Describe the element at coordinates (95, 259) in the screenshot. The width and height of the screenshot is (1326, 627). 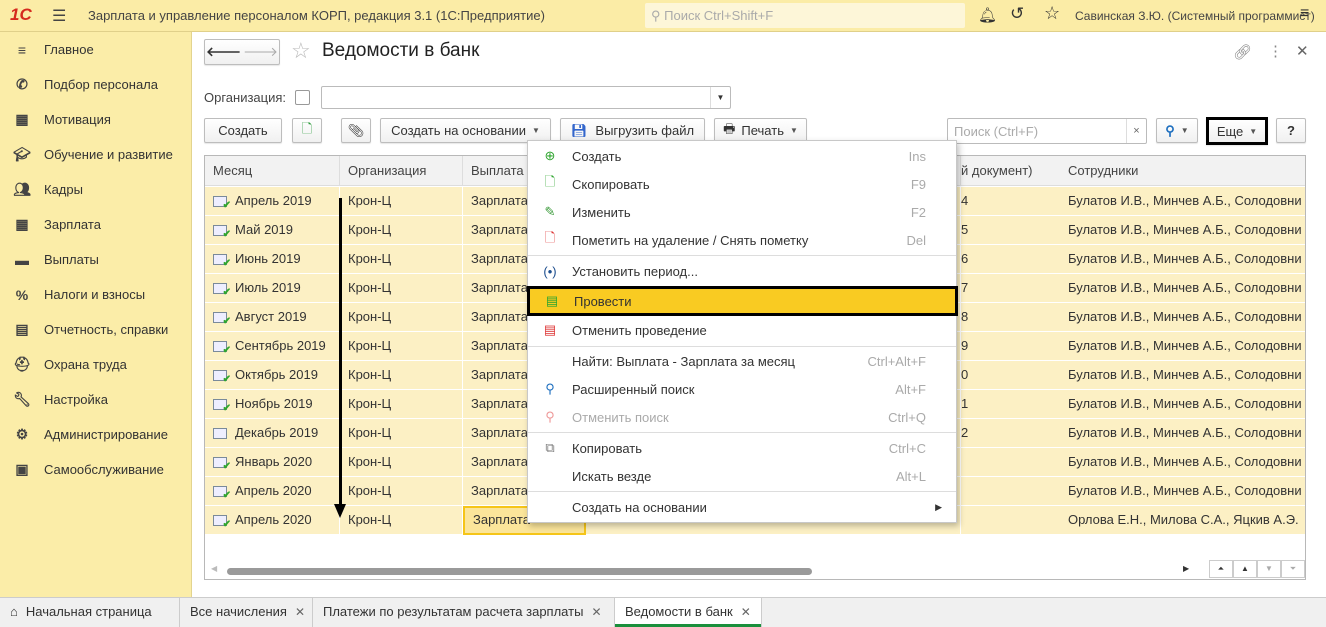
I see `sidebar-item-6: ▬ Выплаты` at that location.